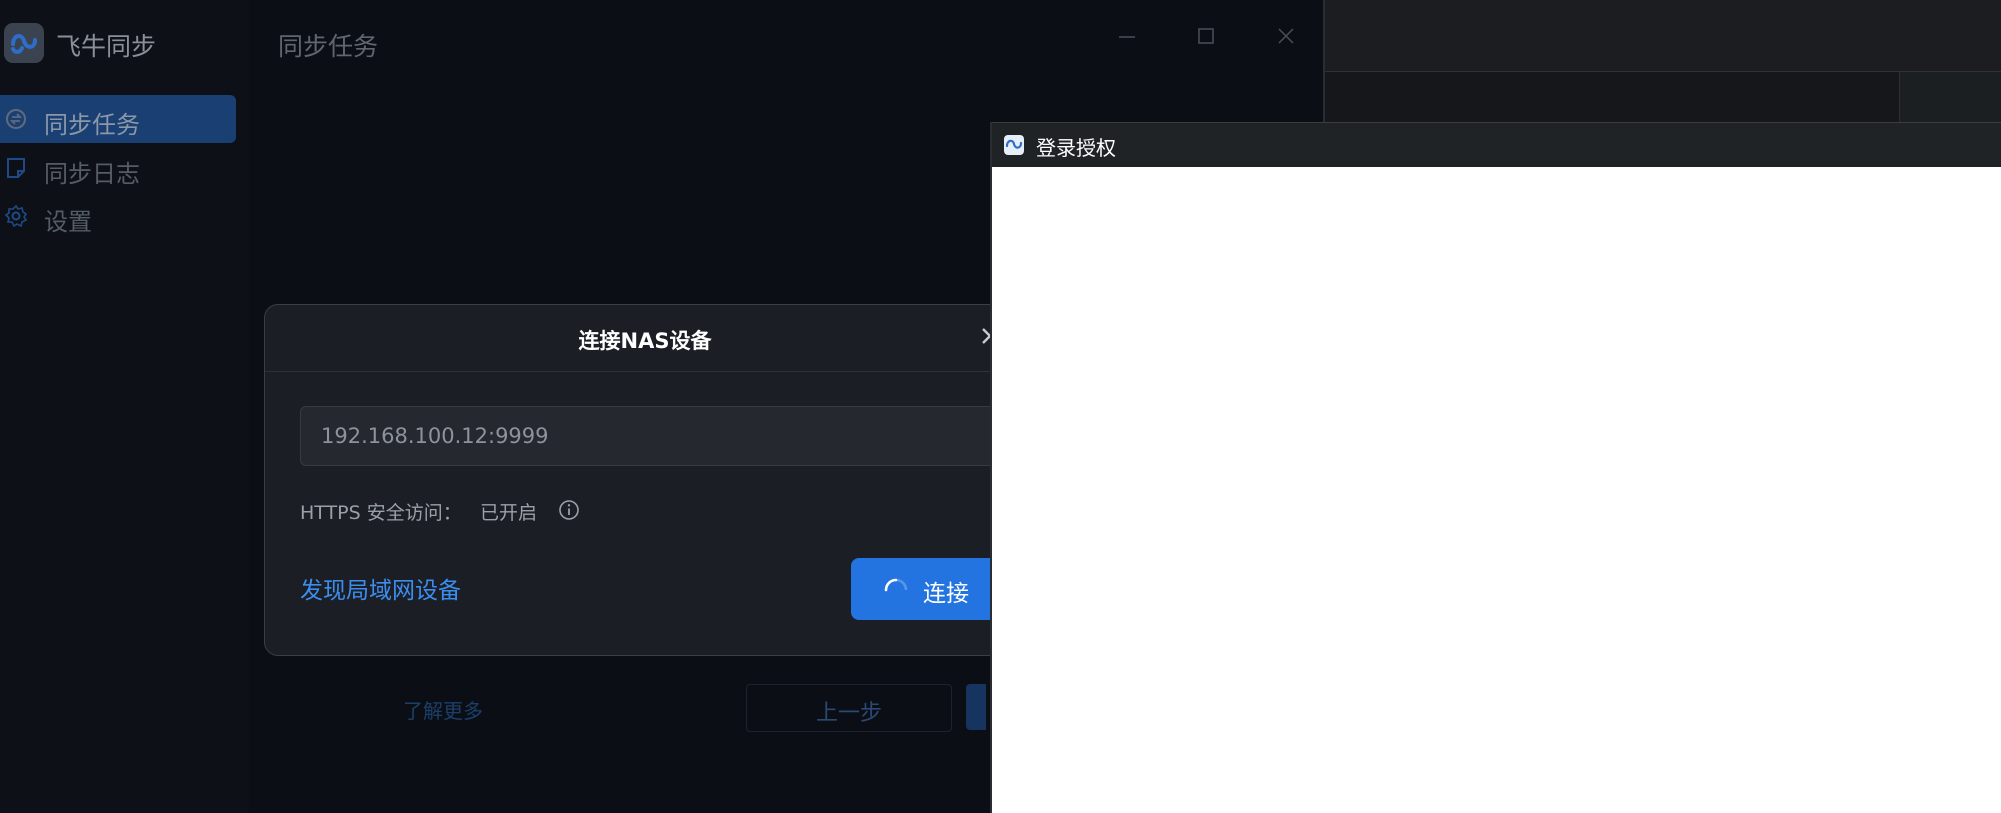 The height and width of the screenshot is (813, 2001). What do you see at coordinates (896, 585) in the screenshot?
I see `loading-spinner-icon` at bounding box center [896, 585].